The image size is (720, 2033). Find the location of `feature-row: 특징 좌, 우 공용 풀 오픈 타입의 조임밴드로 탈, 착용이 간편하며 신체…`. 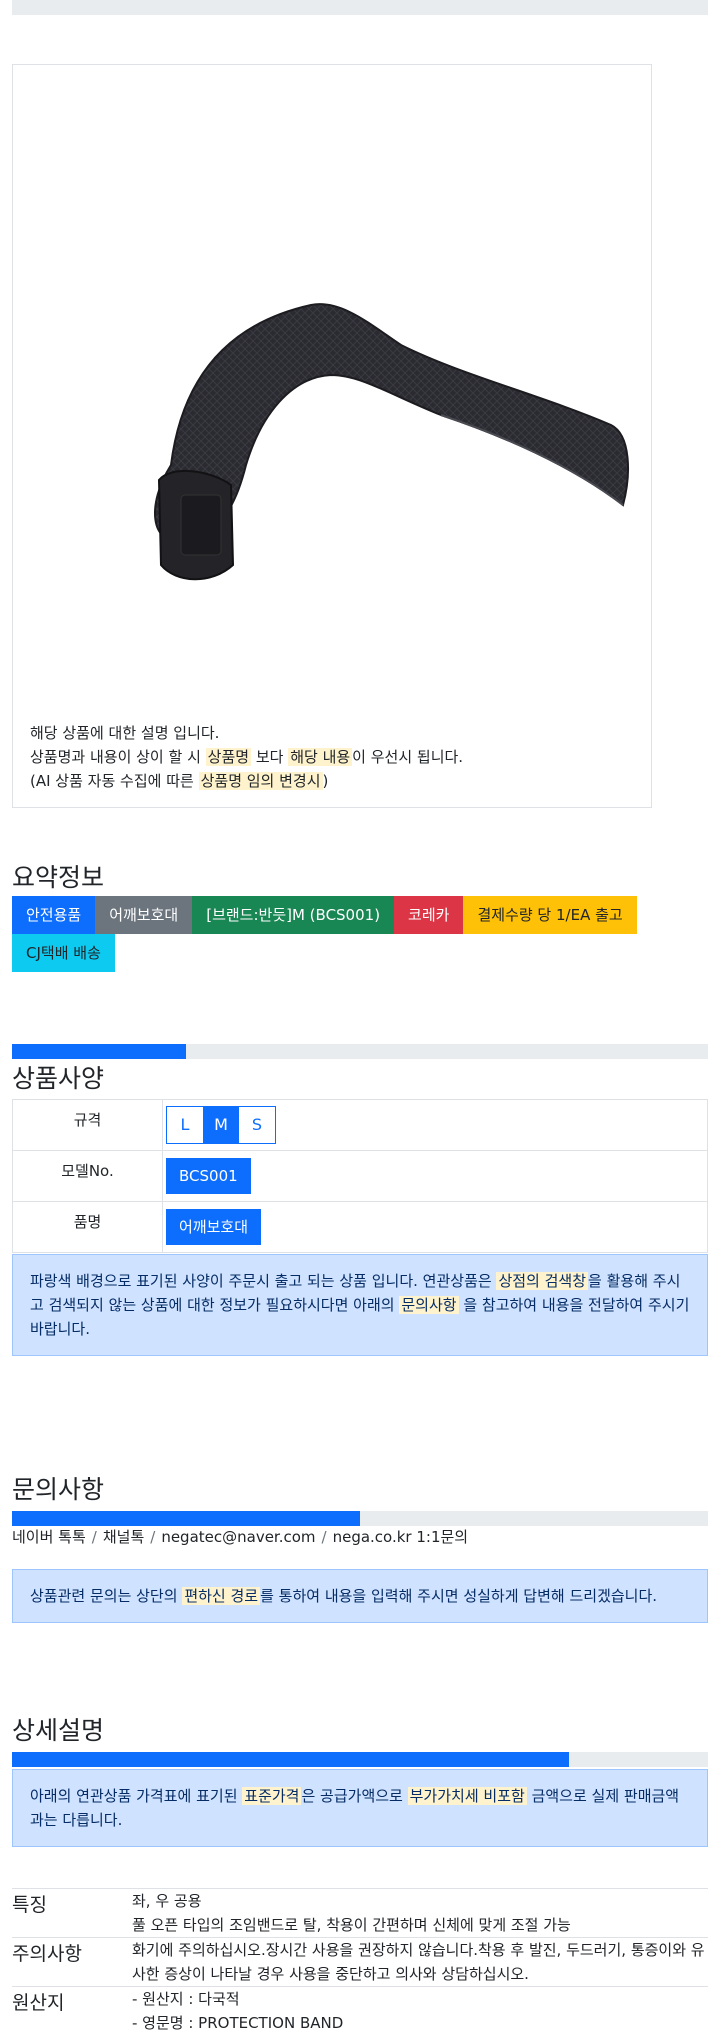

feature-row: 특징 좌, 우 공용 풀 오픈 타입의 조임밴드로 탈, 착용이 간편하며 신체… is located at coordinates (360, 1913).